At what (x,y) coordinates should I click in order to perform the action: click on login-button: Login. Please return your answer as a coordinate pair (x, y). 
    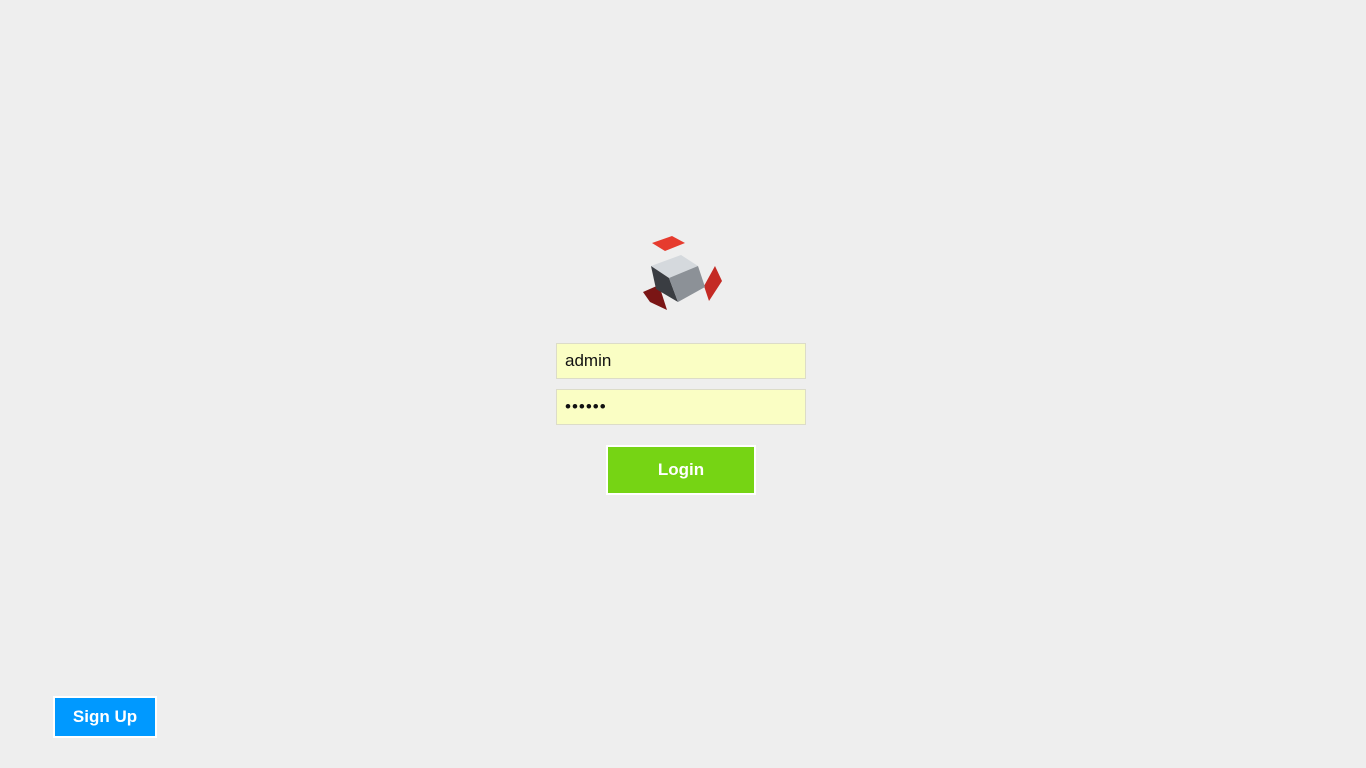
    Looking at the image, I should click on (681, 470).